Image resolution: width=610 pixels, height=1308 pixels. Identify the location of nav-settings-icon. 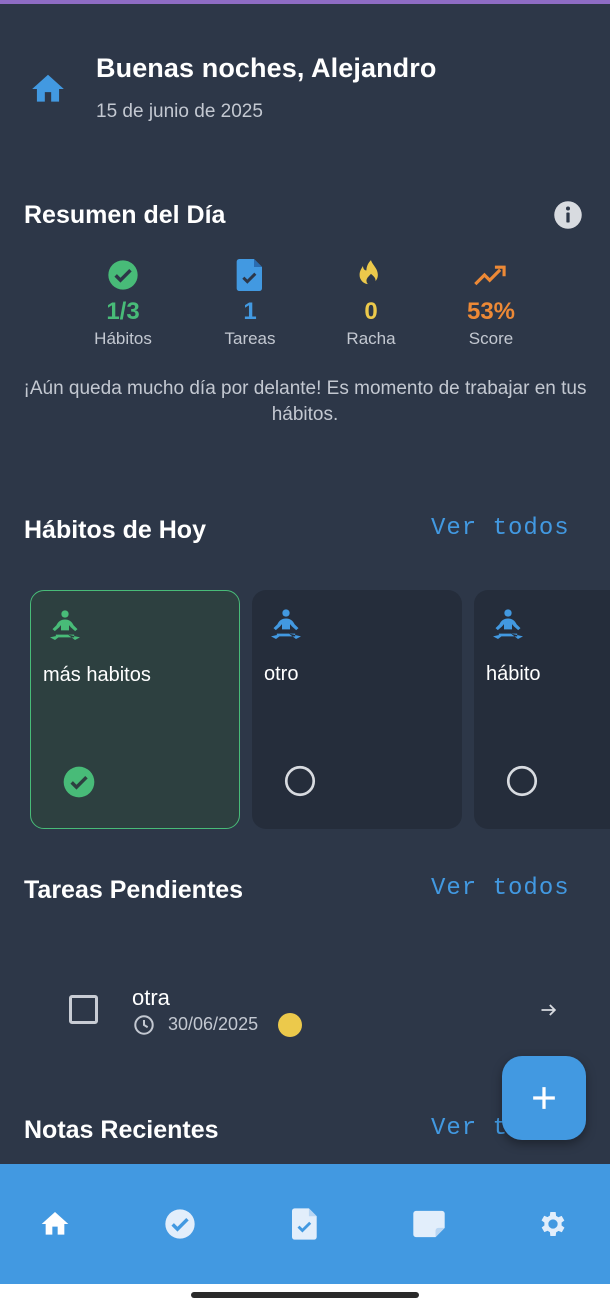
(553, 1224).